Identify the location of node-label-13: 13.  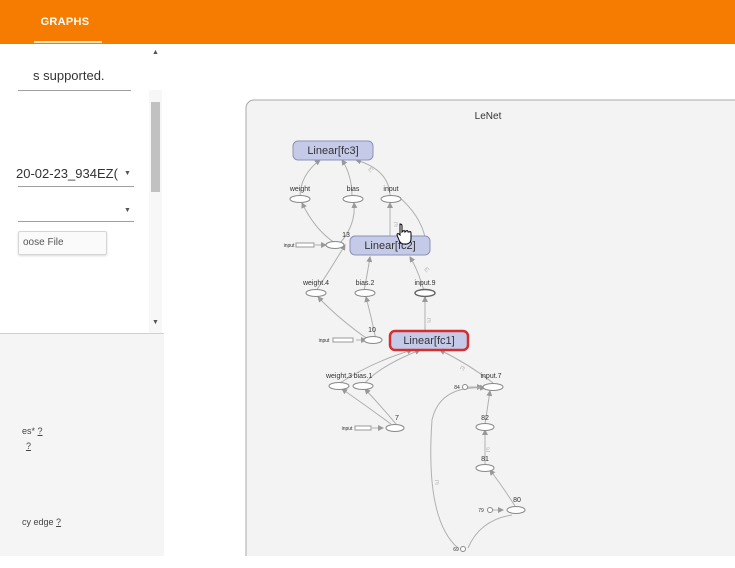
(346, 235).